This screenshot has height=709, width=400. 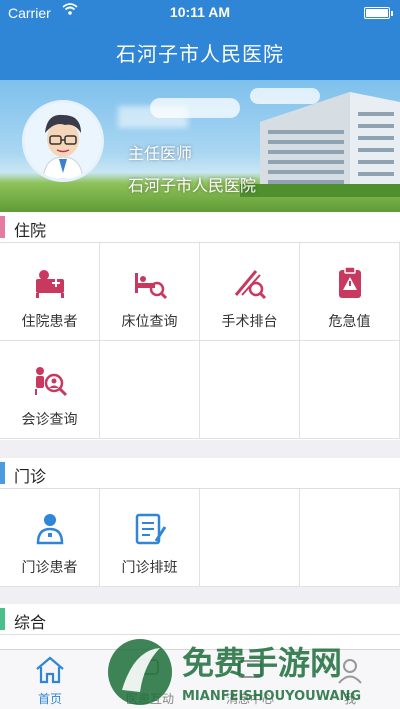 What do you see at coordinates (30, 476) in the screenshot?
I see `section-outpatient-title: 门诊` at bounding box center [30, 476].